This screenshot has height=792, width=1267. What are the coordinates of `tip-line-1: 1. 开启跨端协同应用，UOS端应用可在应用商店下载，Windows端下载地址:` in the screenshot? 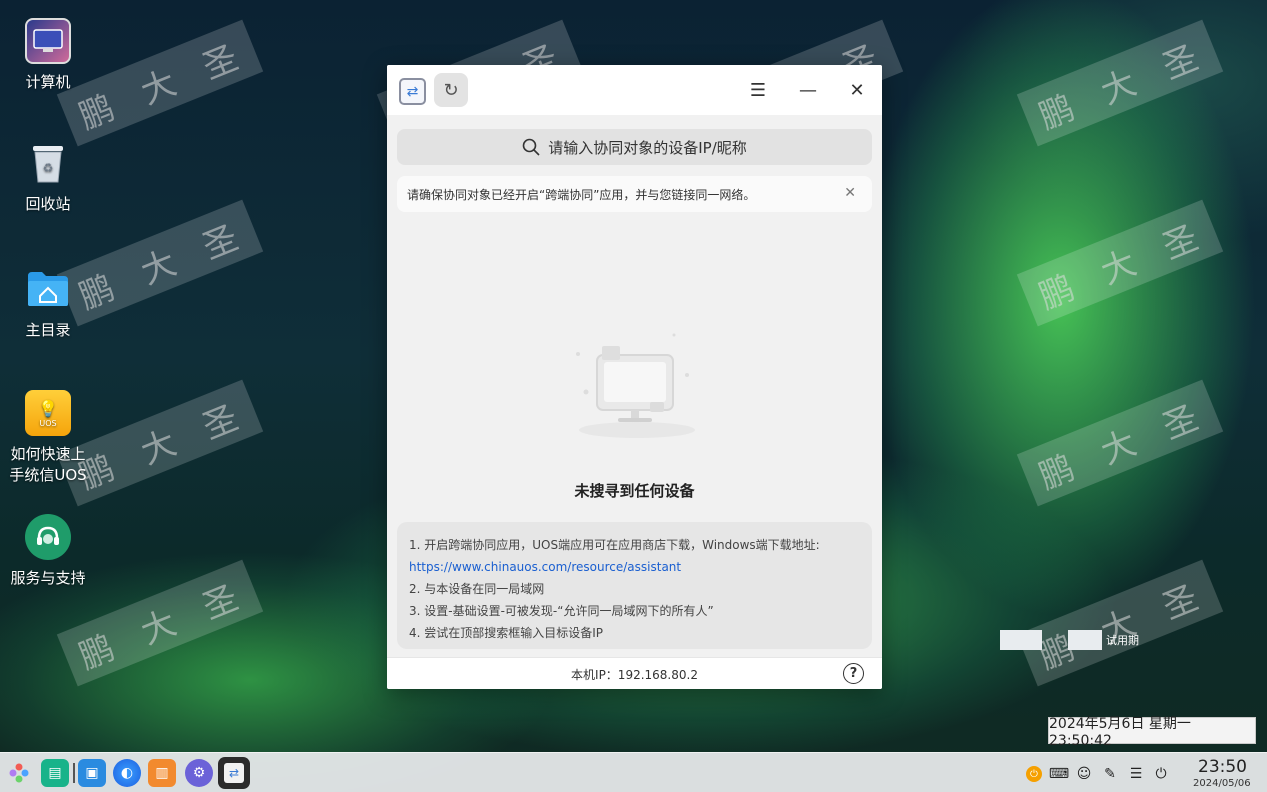 It's located at (614, 545).